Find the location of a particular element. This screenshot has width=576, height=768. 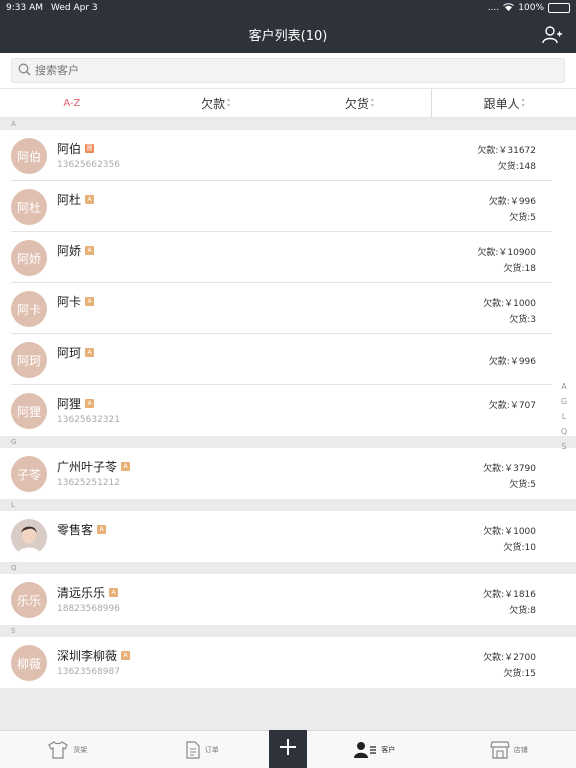

customer-phone: 13625251212 is located at coordinates (88, 483).